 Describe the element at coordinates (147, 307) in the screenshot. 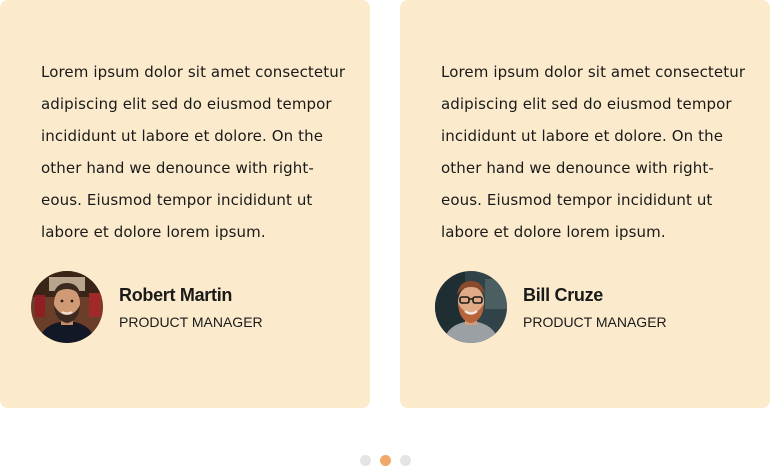

I see `testimonial-author: Robert Martin PRODUCT MANAGER` at that location.